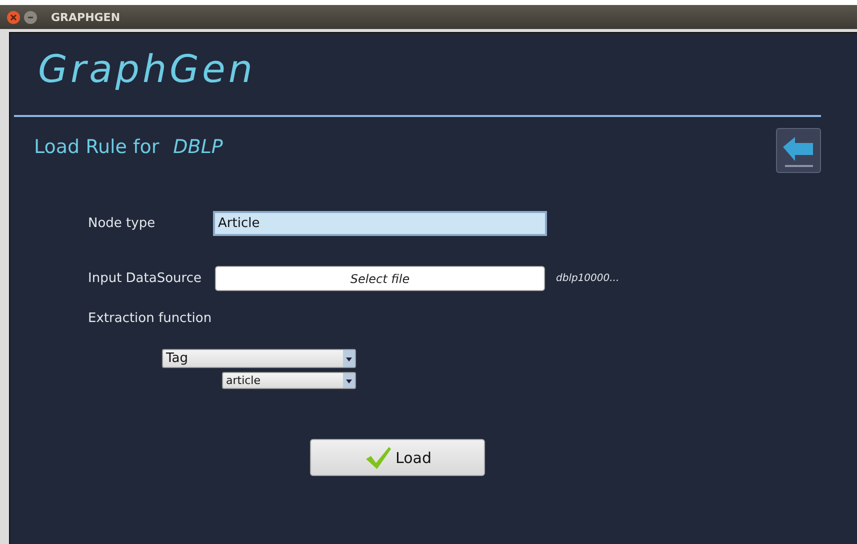 This screenshot has width=857, height=544. What do you see at coordinates (259, 358) in the screenshot?
I see `function-dropdown: Tag` at bounding box center [259, 358].